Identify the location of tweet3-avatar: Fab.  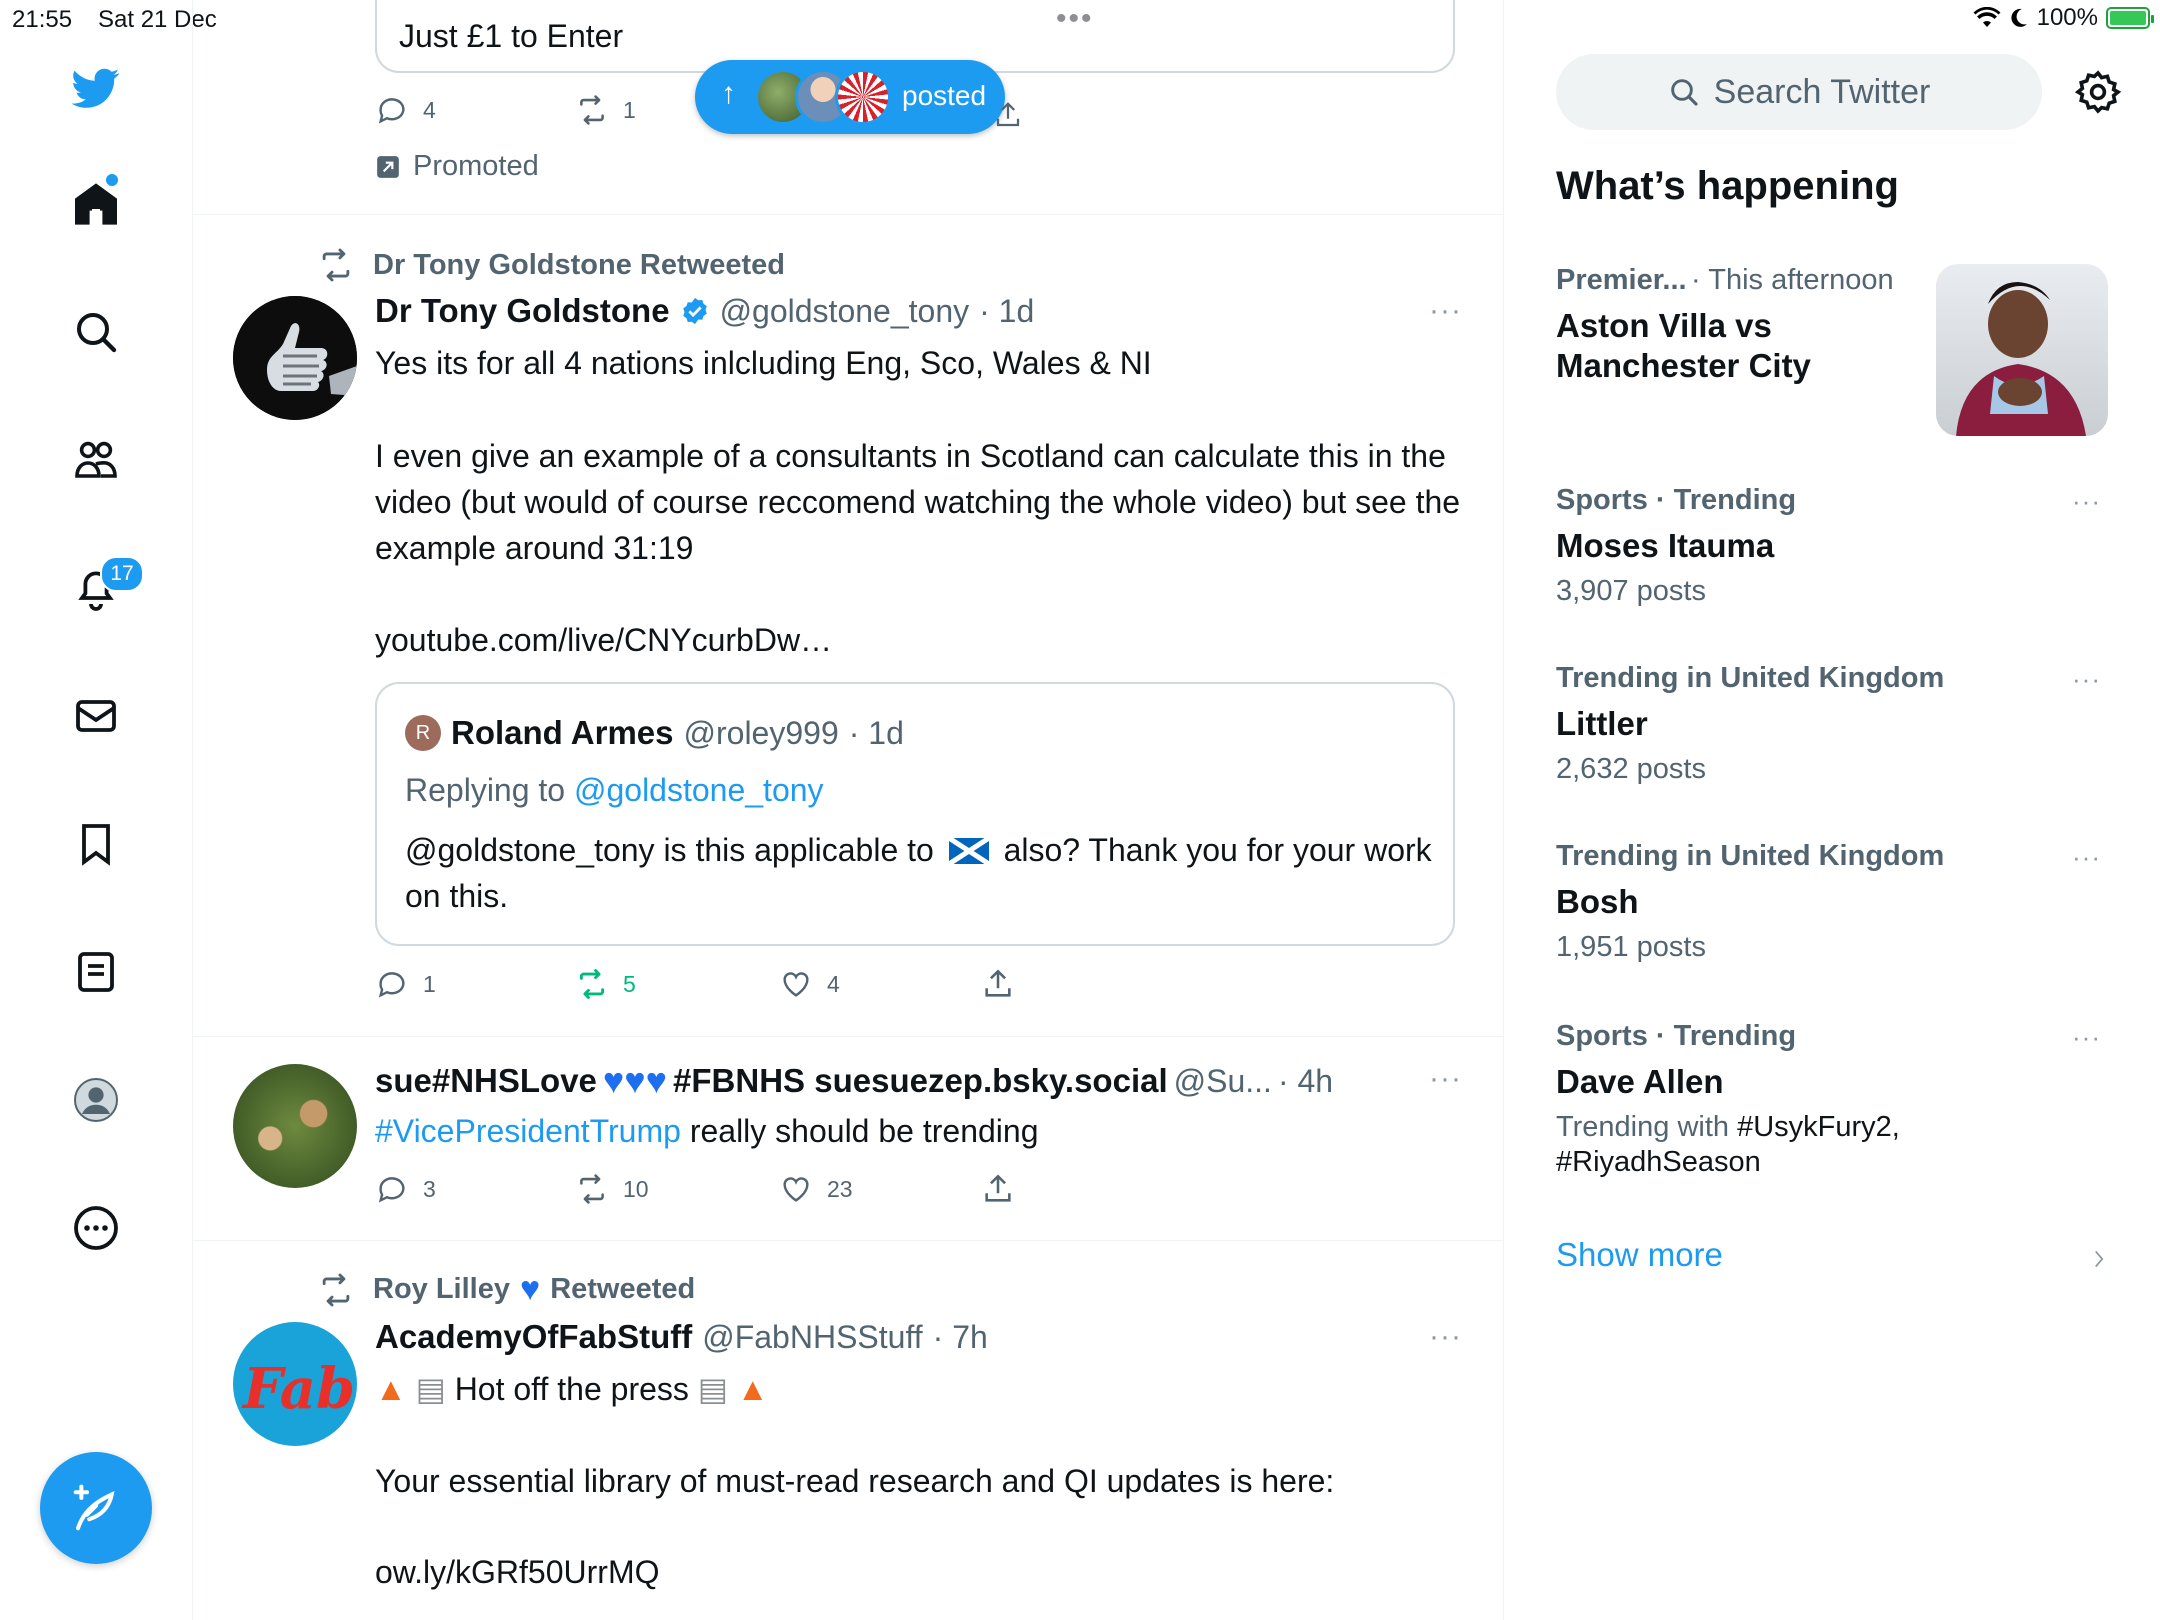
(295, 1384).